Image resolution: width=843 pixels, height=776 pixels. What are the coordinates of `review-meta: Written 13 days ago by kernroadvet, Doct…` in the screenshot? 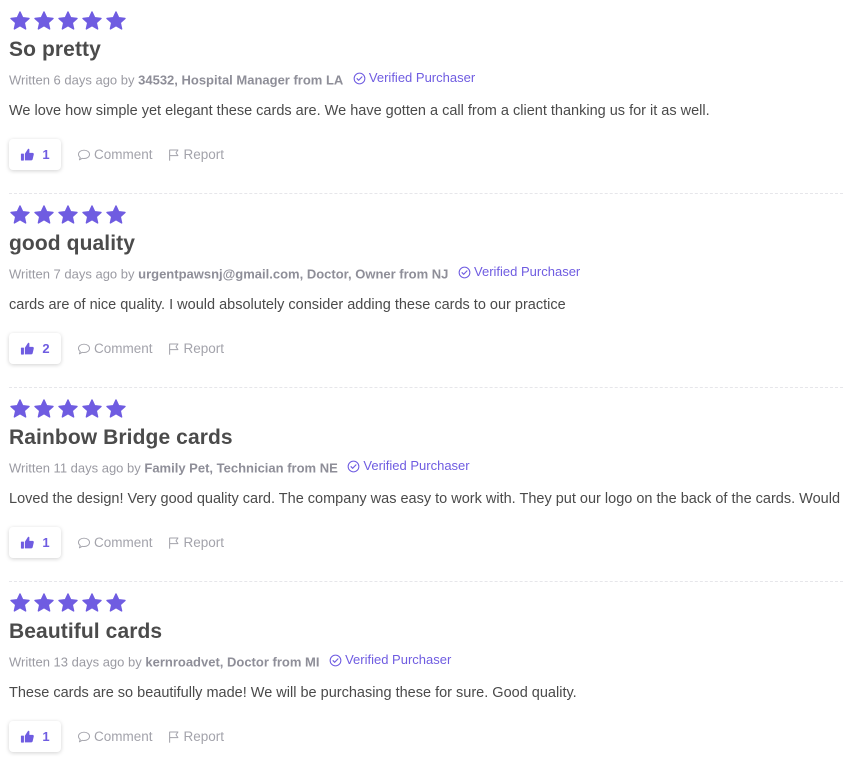 It's located at (230, 661).